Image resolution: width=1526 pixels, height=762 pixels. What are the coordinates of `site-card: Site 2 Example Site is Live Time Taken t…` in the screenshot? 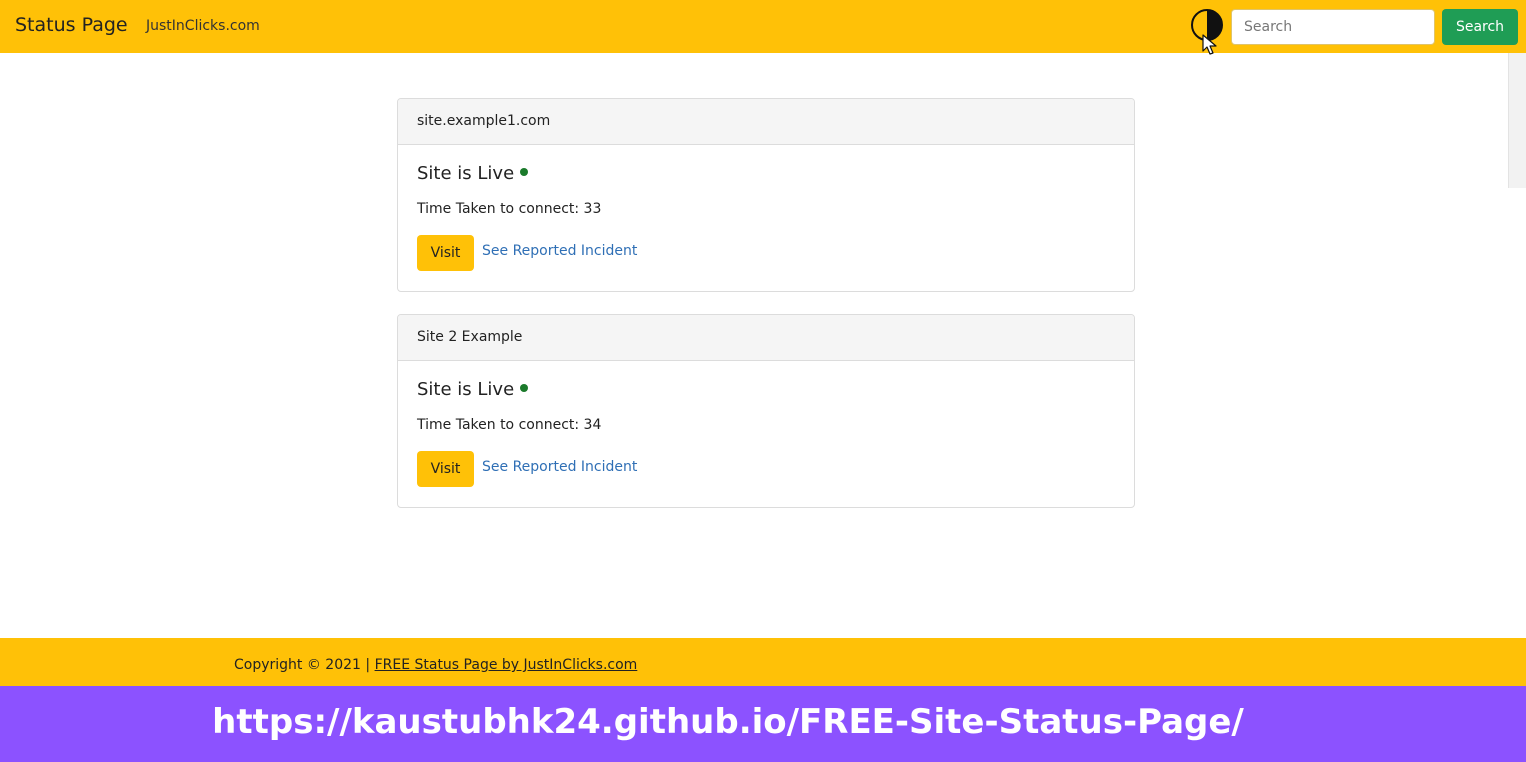 It's located at (766, 411).